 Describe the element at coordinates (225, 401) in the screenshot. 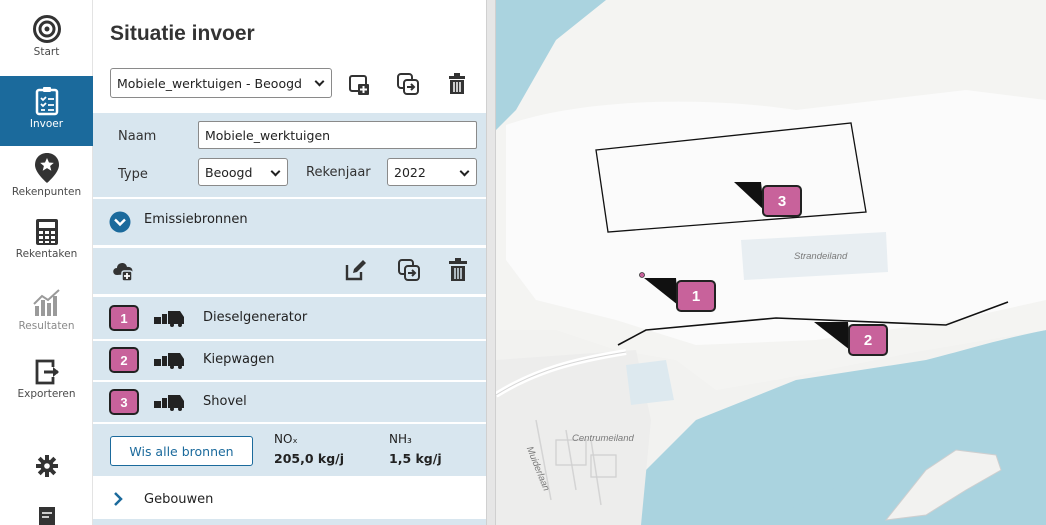

I see `source-name: Shovel` at that location.